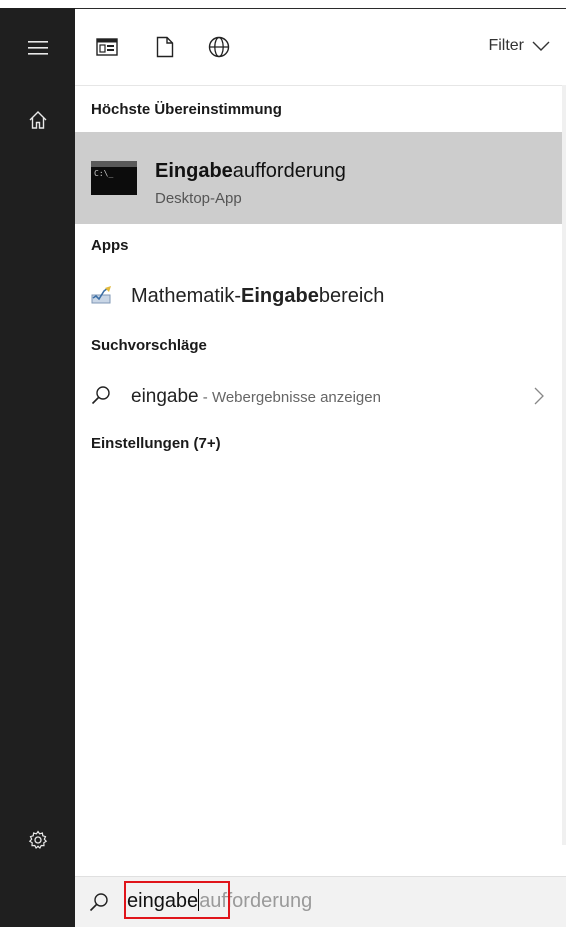 The image size is (566, 927). Describe the element at coordinates (541, 46) in the screenshot. I see `chevron-down-icon` at that location.